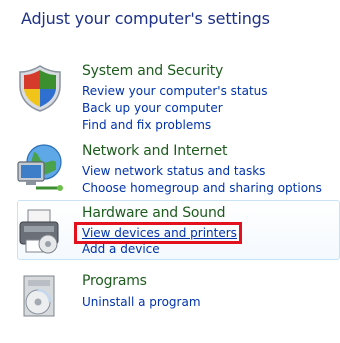 This screenshot has height=343, width=340. What do you see at coordinates (141, 302) in the screenshot?
I see `link-uninstall-a-program: Uninstall a program` at bounding box center [141, 302].